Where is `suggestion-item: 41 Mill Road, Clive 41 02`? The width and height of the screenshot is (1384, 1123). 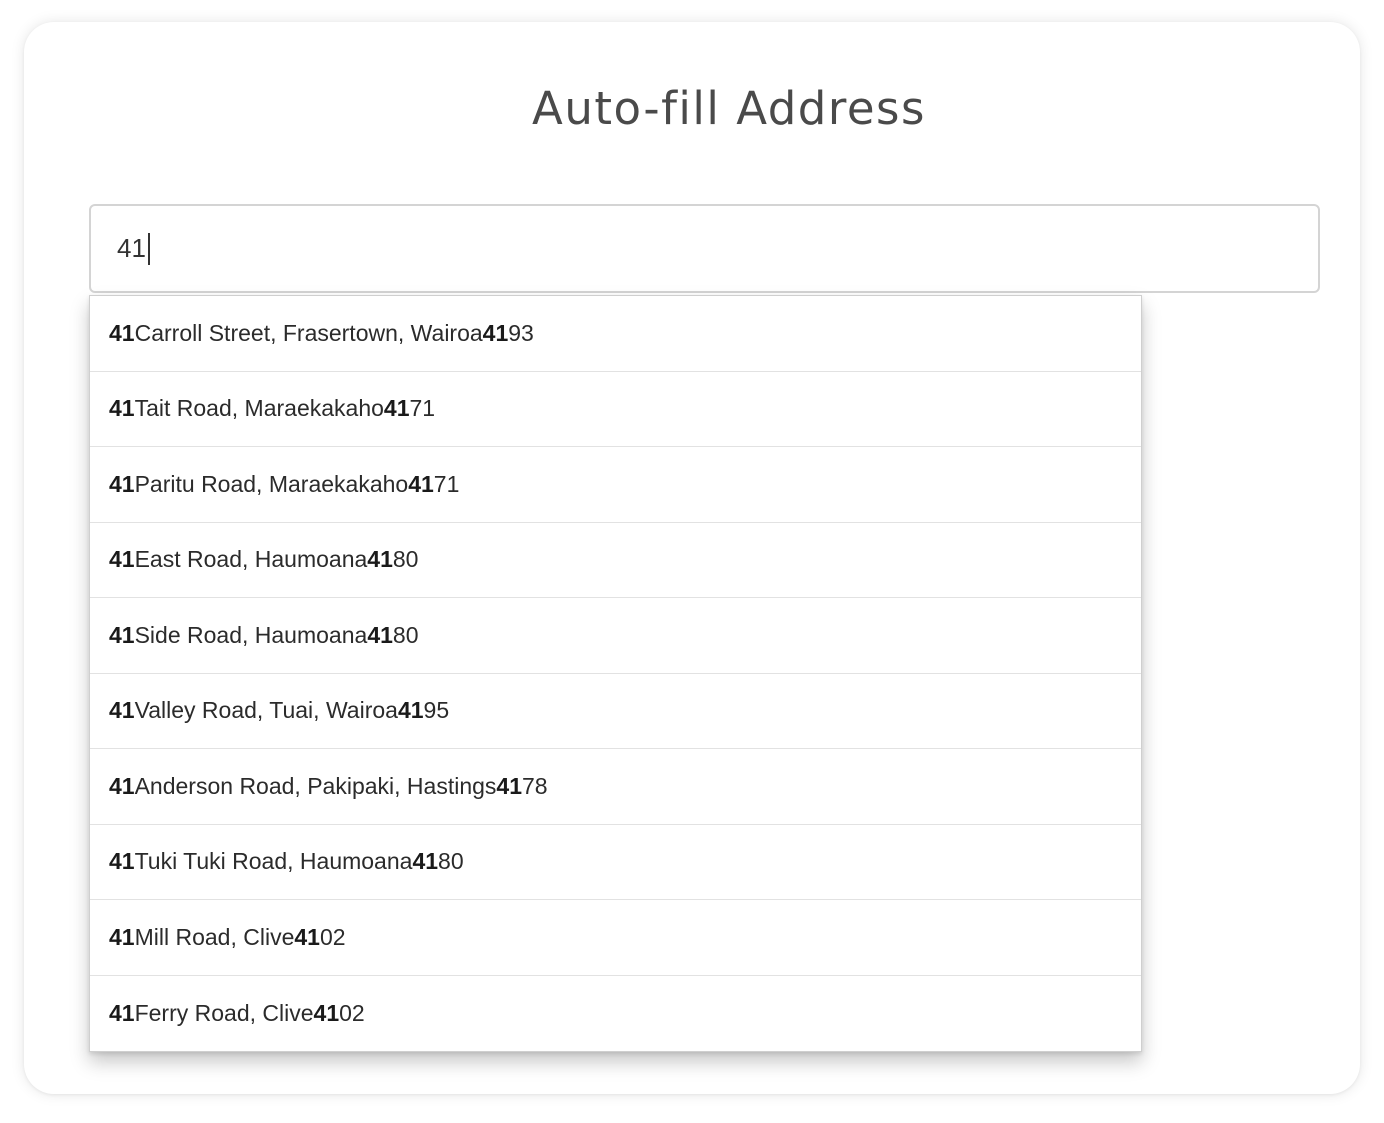
suggestion-item: 41 Mill Road, Clive 41 02 is located at coordinates (615, 938).